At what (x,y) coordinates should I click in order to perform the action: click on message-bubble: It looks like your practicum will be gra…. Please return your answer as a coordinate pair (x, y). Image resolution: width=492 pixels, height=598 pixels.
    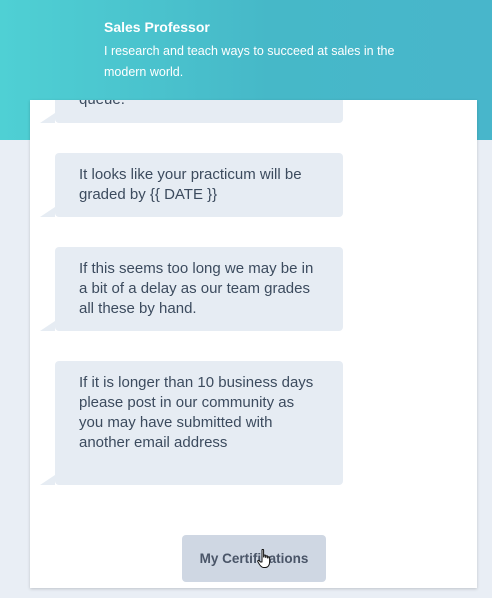
    Looking at the image, I should click on (191, 185).